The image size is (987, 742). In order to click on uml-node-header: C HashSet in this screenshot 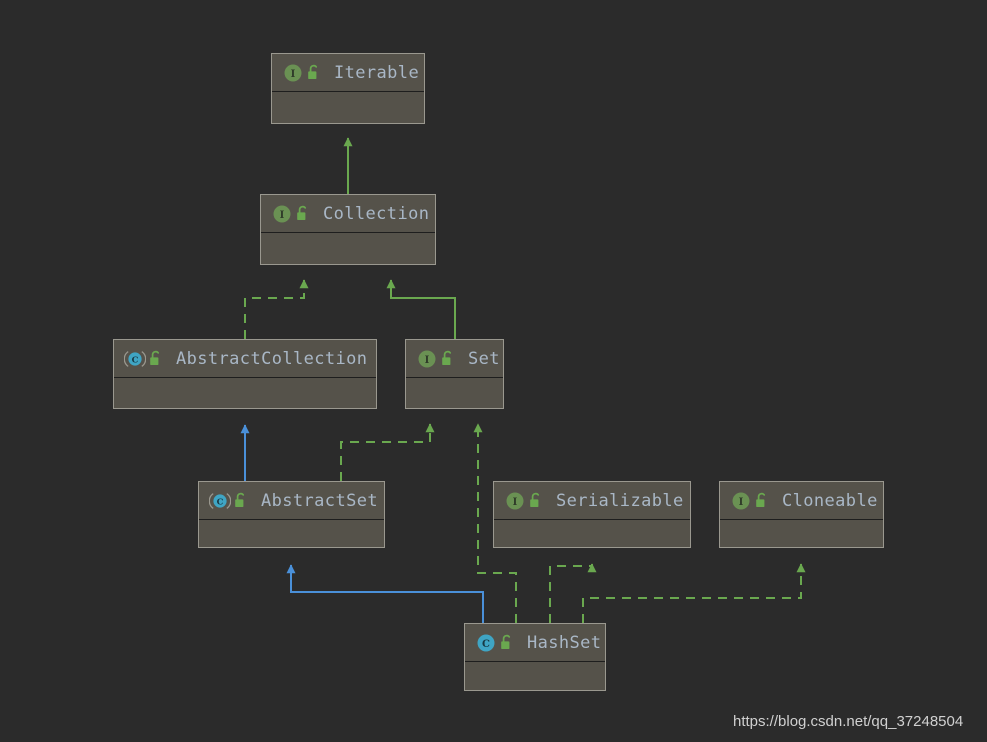, I will do `click(535, 643)`.